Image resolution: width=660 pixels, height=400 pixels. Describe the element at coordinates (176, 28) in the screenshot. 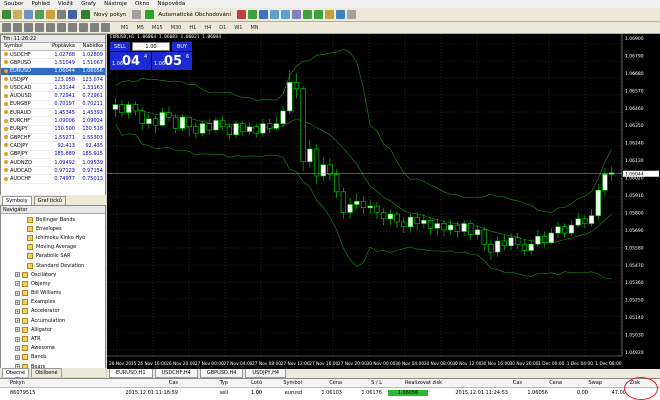

I see `timeframe-m30: M30` at that location.